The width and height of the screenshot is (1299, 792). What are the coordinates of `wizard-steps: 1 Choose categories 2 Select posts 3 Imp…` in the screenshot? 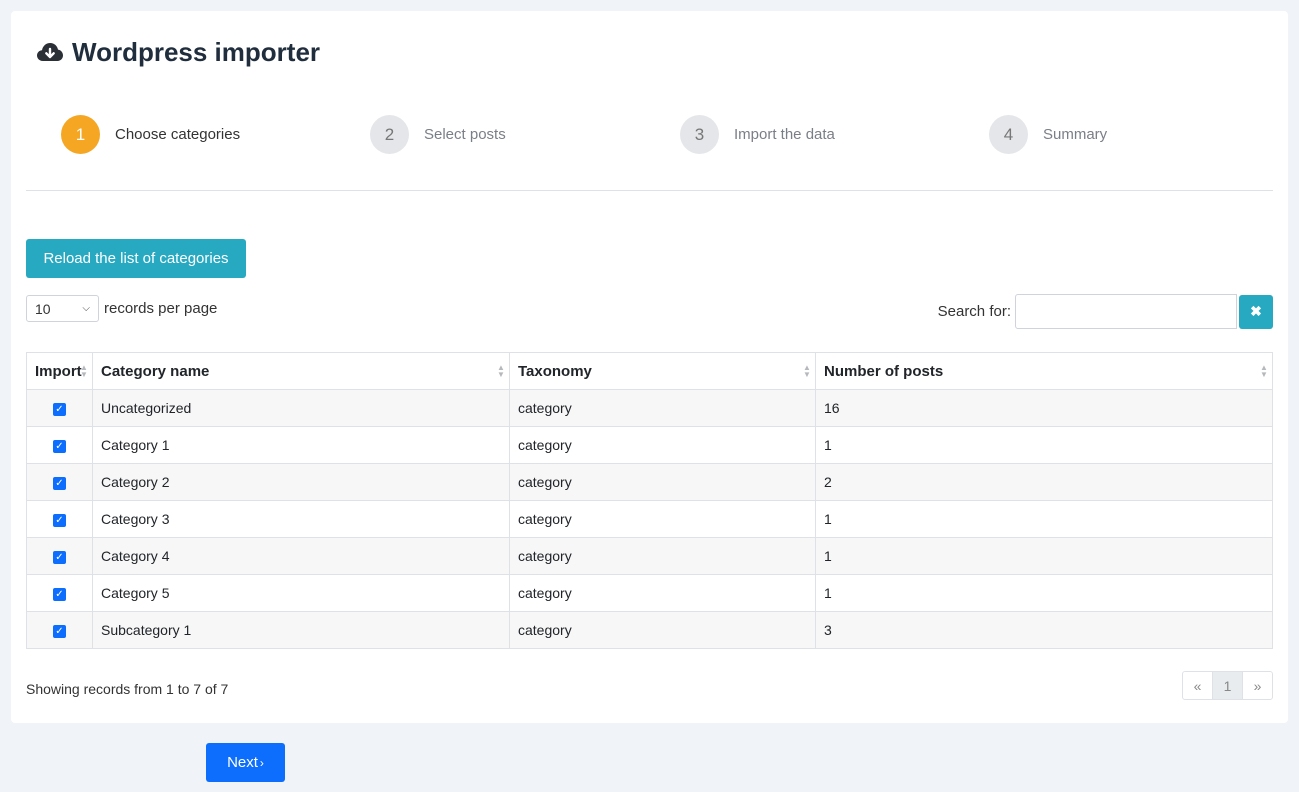 It's located at (680, 135).